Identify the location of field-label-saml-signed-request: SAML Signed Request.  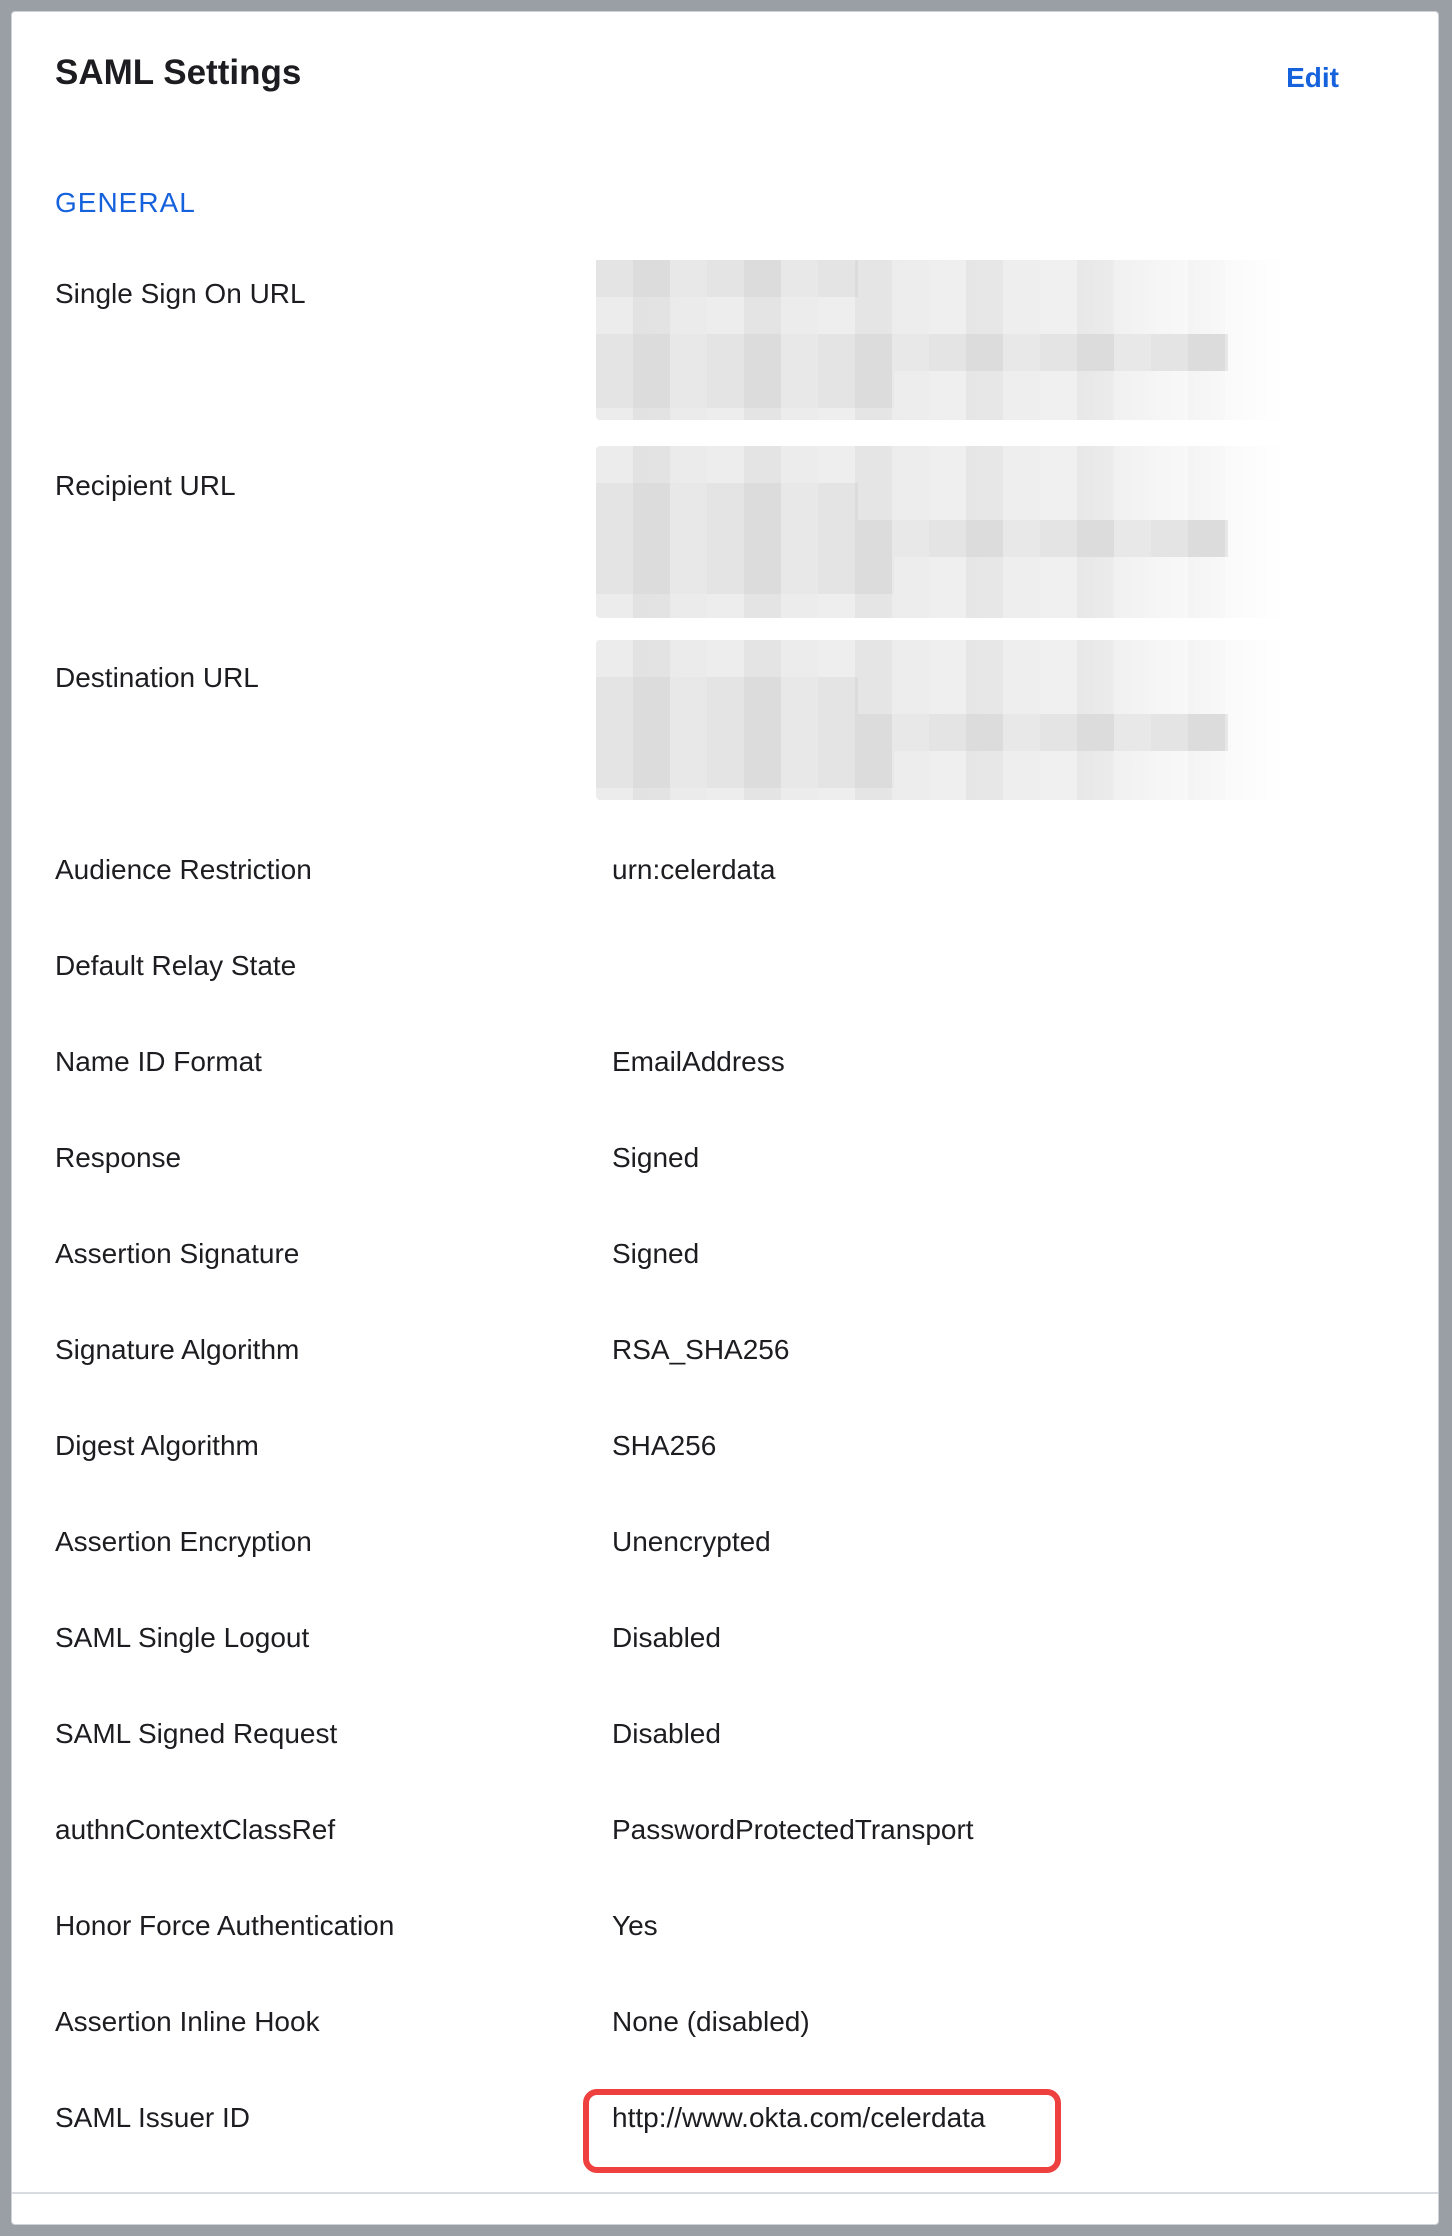
(196, 1733).